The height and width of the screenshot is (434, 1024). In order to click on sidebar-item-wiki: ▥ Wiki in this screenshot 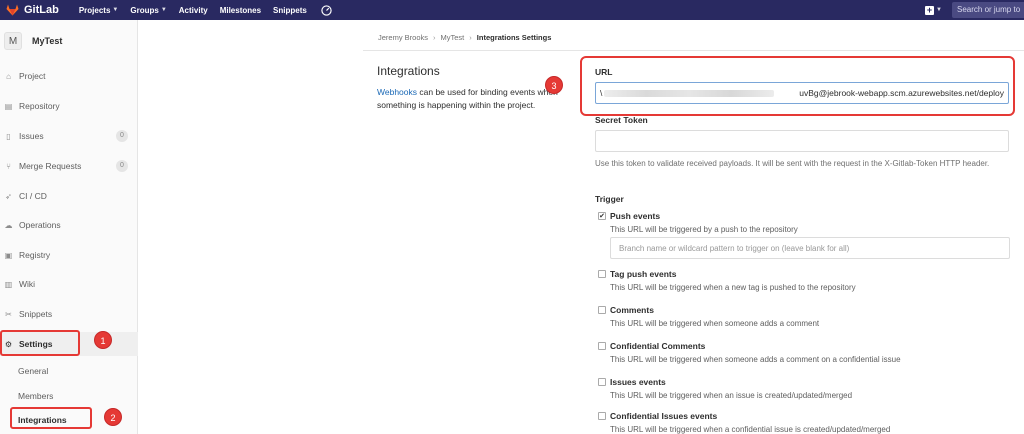, I will do `click(69, 284)`.